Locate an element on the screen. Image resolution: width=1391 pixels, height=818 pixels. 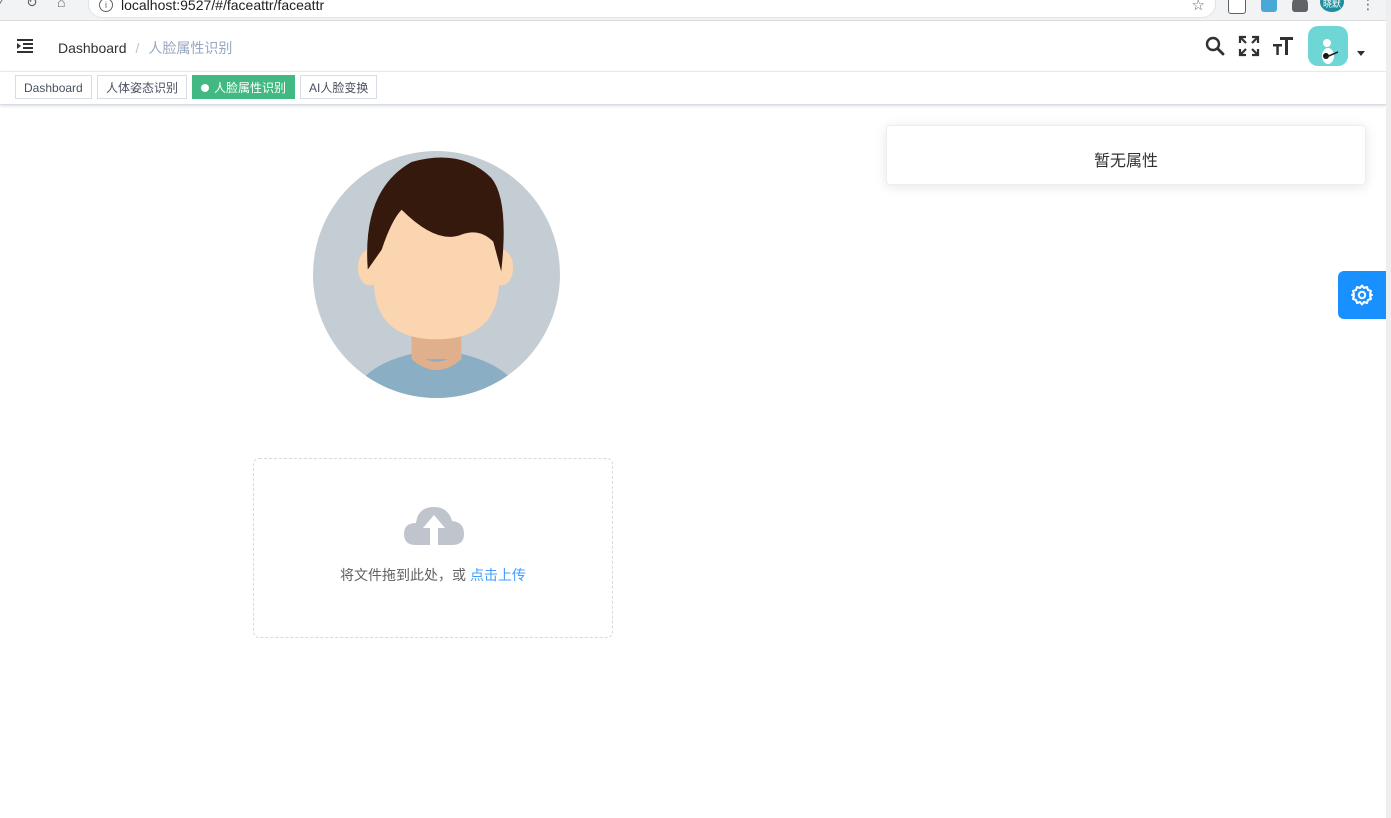
user-avatar is located at coordinates (1328, 46).